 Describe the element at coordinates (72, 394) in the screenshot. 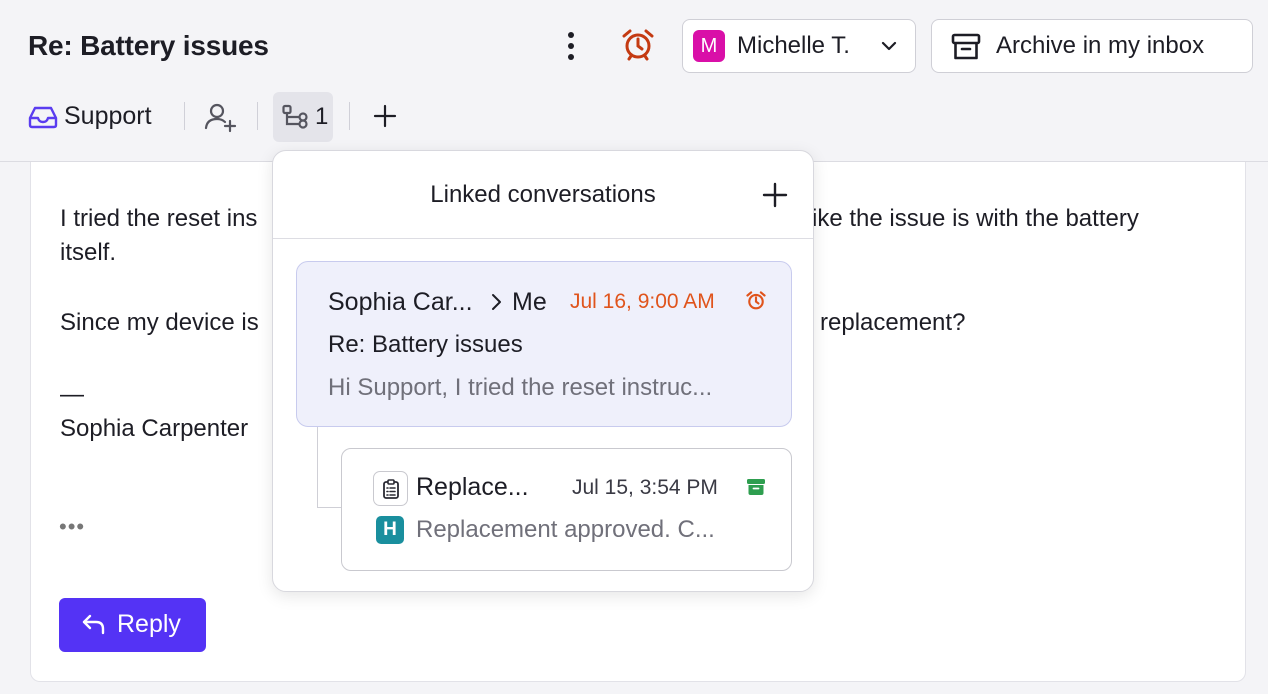

I see `signature-dash: —` at that location.